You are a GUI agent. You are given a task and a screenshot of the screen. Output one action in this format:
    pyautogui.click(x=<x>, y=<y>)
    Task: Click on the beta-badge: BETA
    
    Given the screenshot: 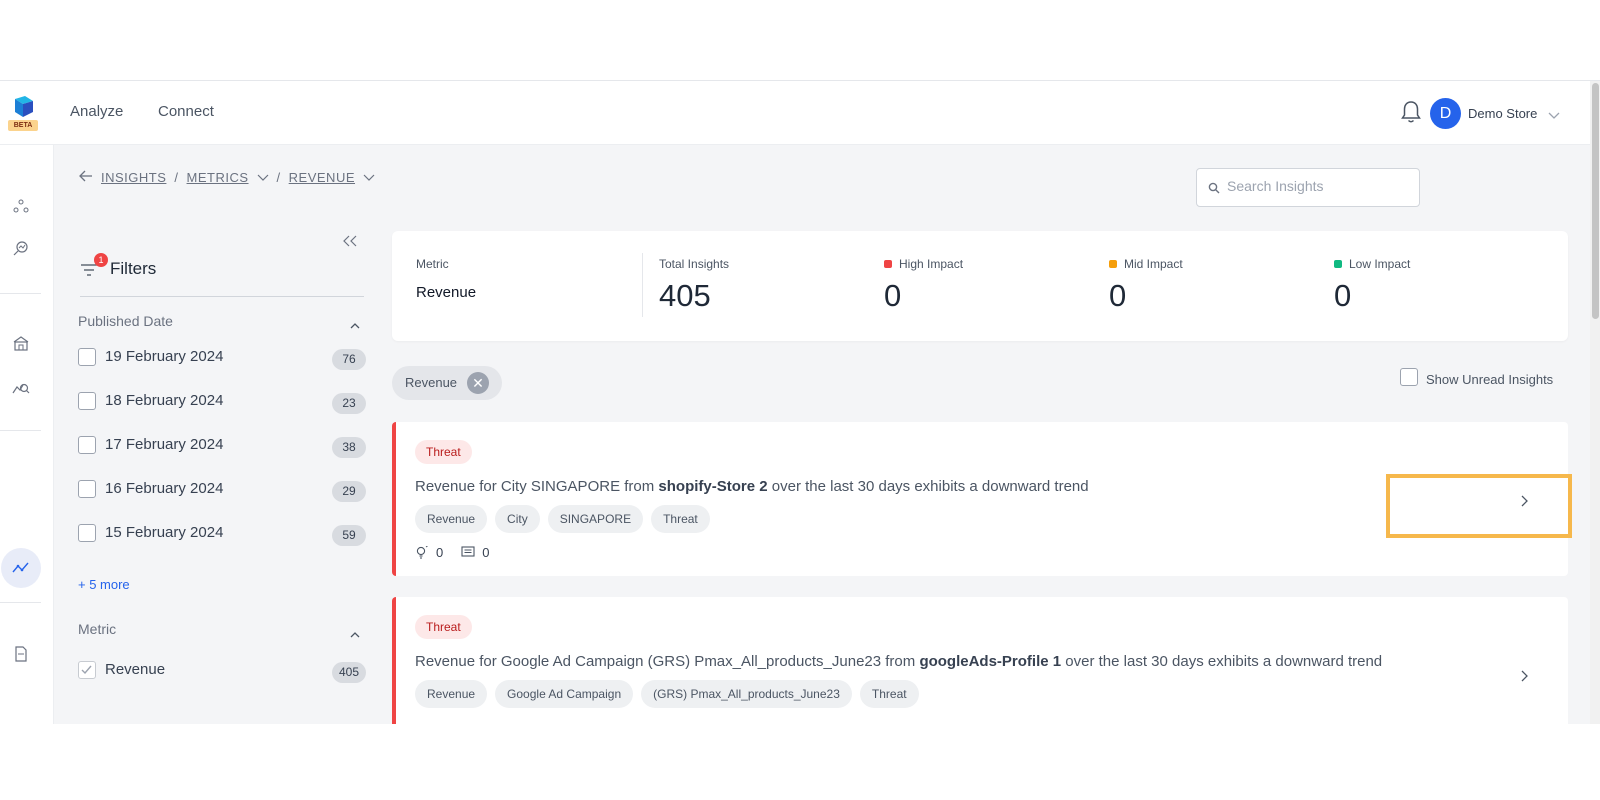 What is the action you would take?
    pyautogui.click(x=23, y=125)
    